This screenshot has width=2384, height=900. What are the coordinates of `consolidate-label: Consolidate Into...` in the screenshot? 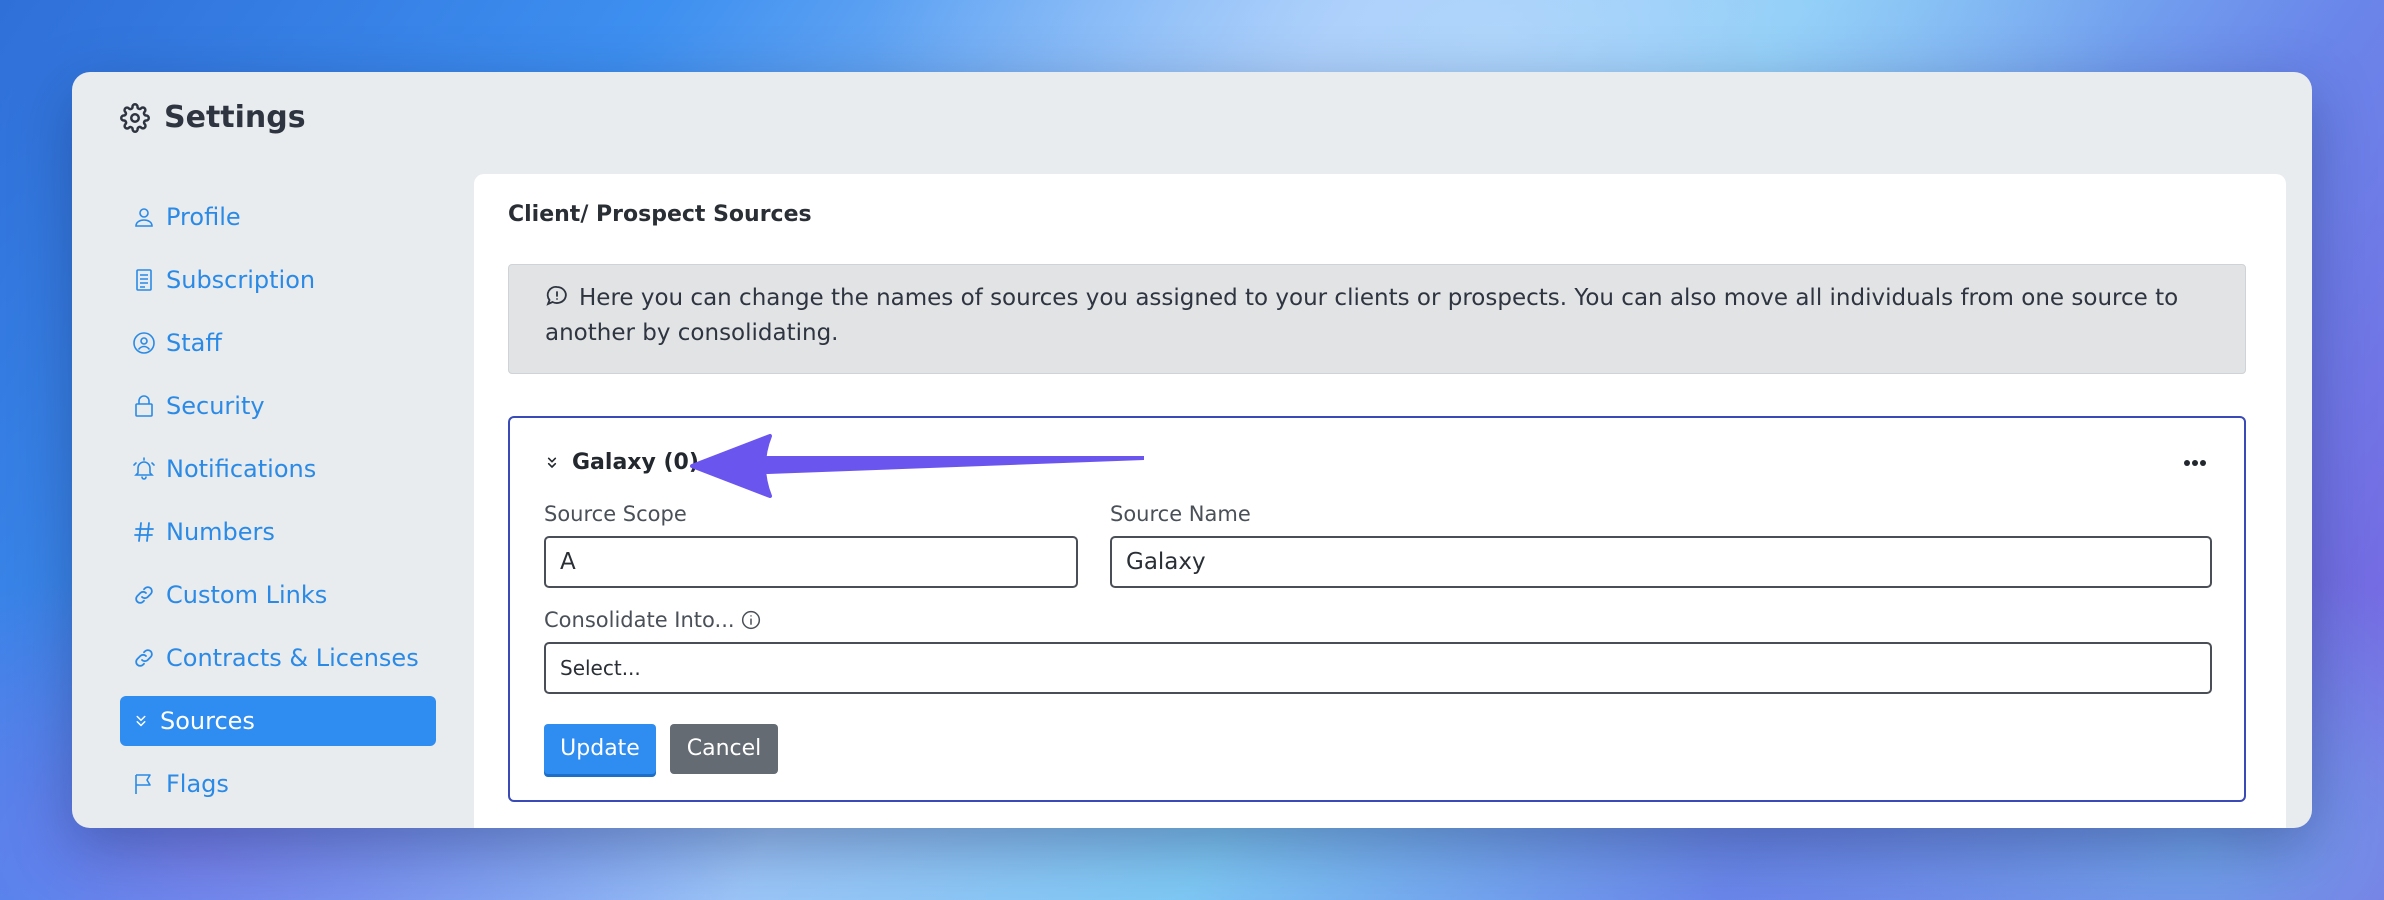 It's located at (652, 620).